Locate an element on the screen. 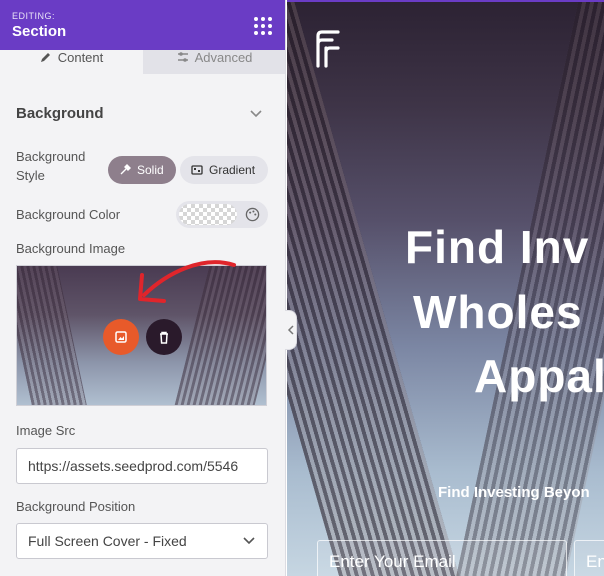  background-position-select: Full Screen Cover - Fixed is located at coordinates (142, 541).